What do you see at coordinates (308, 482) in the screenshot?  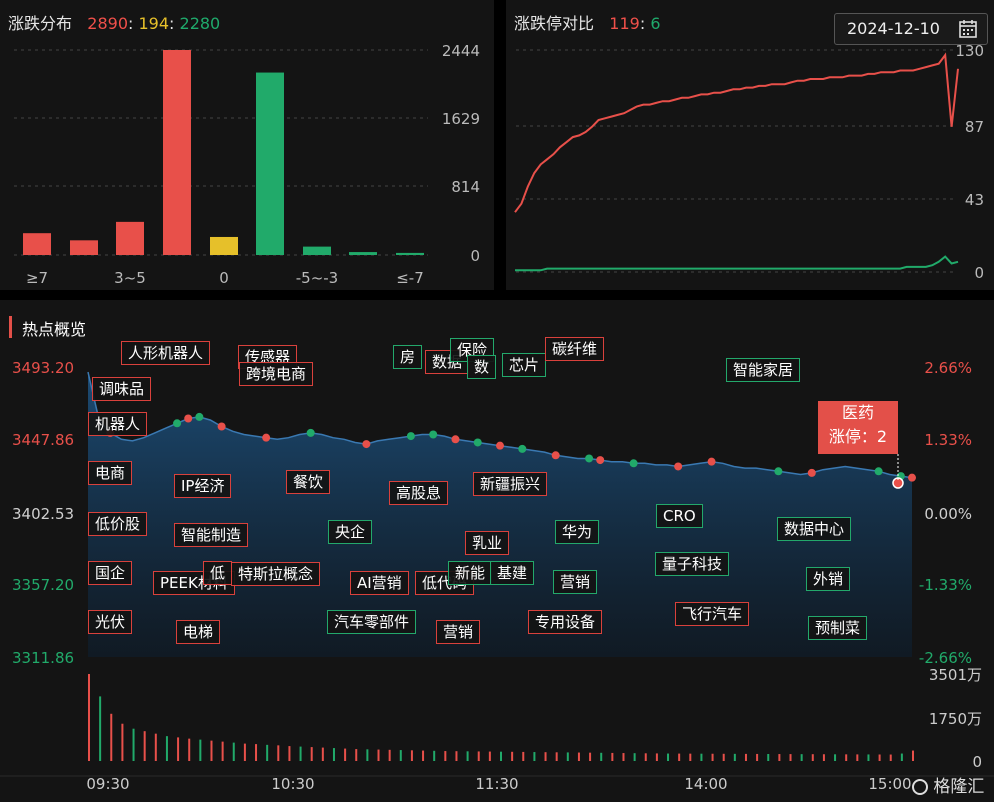 I see `sector-label: 餐饮` at bounding box center [308, 482].